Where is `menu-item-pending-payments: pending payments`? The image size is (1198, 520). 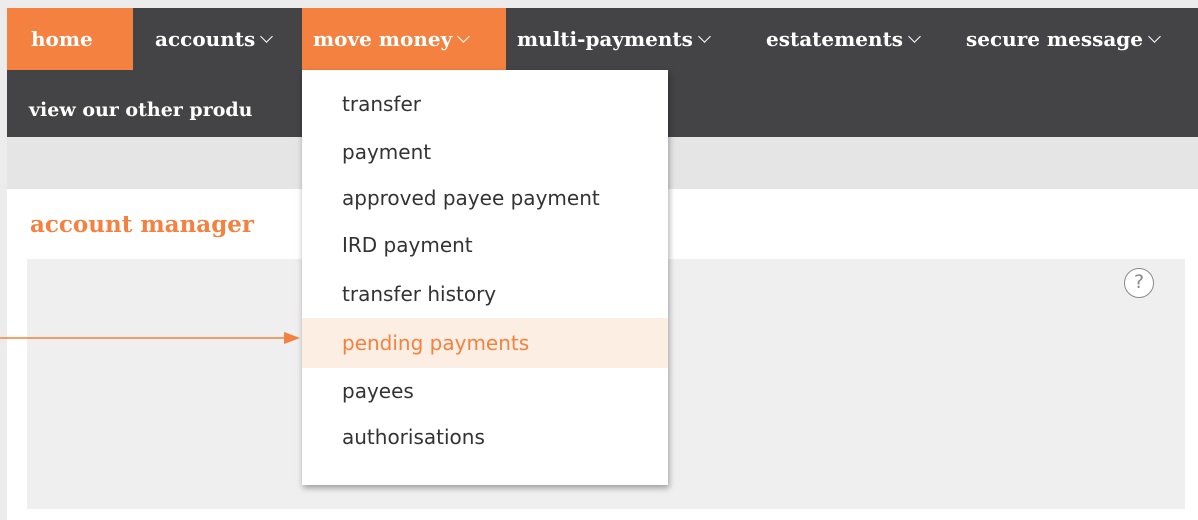
menu-item-pending-payments: pending payments is located at coordinates (485, 343).